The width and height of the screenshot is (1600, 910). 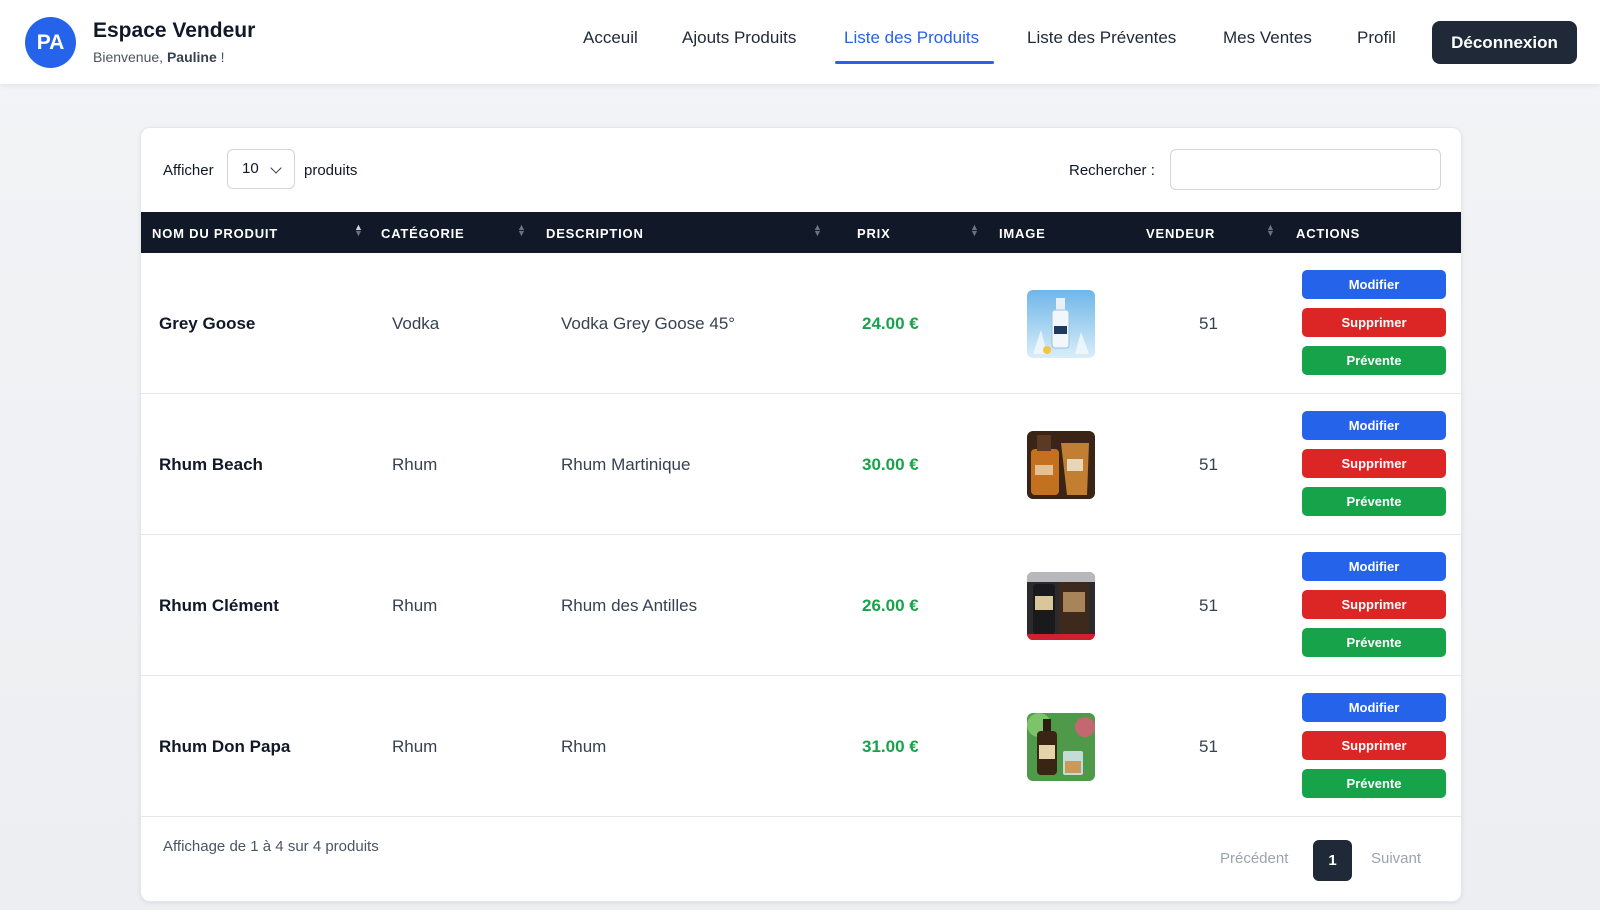 What do you see at coordinates (1112, 170) in the screenshot?
I see `search-label: Rechercher :` at bounding box center [1112, 170].